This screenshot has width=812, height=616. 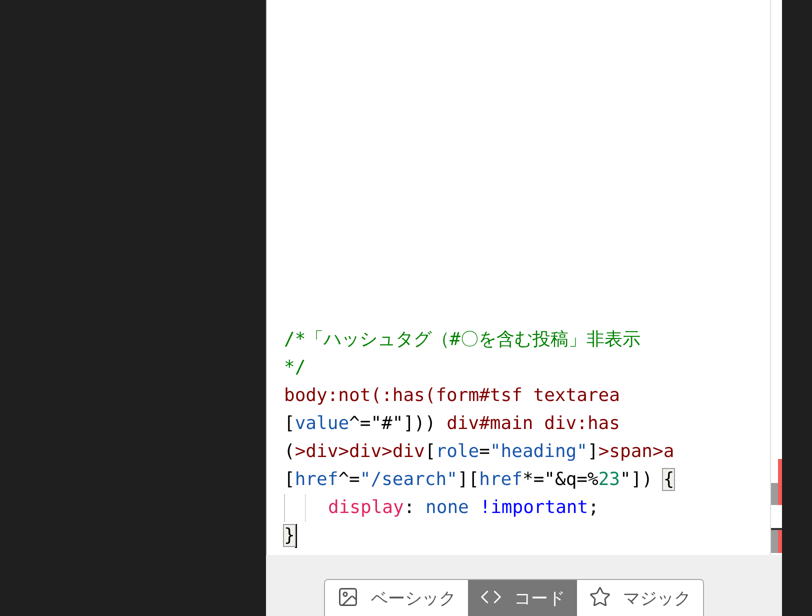 I want to click on code-line: (>div>div>div[role="heading"]>span>a, so click(x=479, y=452).